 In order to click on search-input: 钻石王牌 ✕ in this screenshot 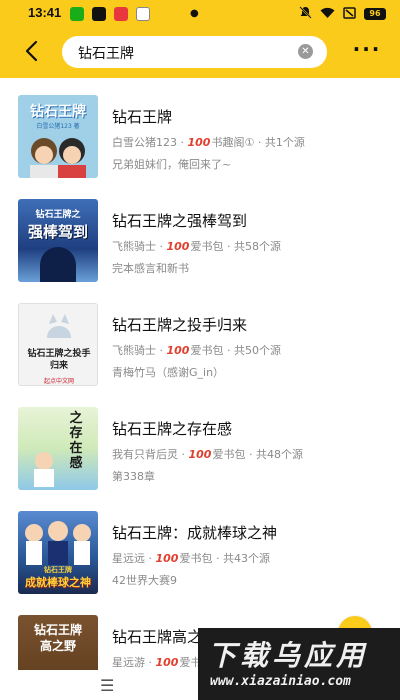, I will do `click(194, 52)`.